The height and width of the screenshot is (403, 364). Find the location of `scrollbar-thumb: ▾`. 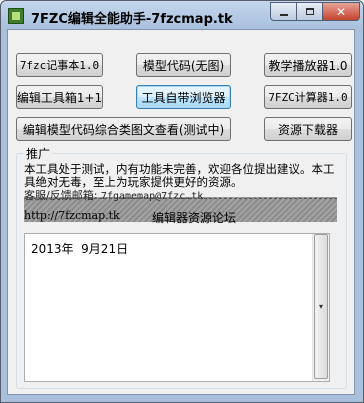

scrollbar-thumb: ▾ is located at coordinates (321, 306).